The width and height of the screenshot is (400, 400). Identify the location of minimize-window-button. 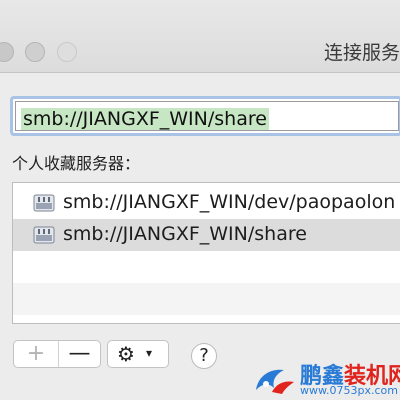
(35, 52).